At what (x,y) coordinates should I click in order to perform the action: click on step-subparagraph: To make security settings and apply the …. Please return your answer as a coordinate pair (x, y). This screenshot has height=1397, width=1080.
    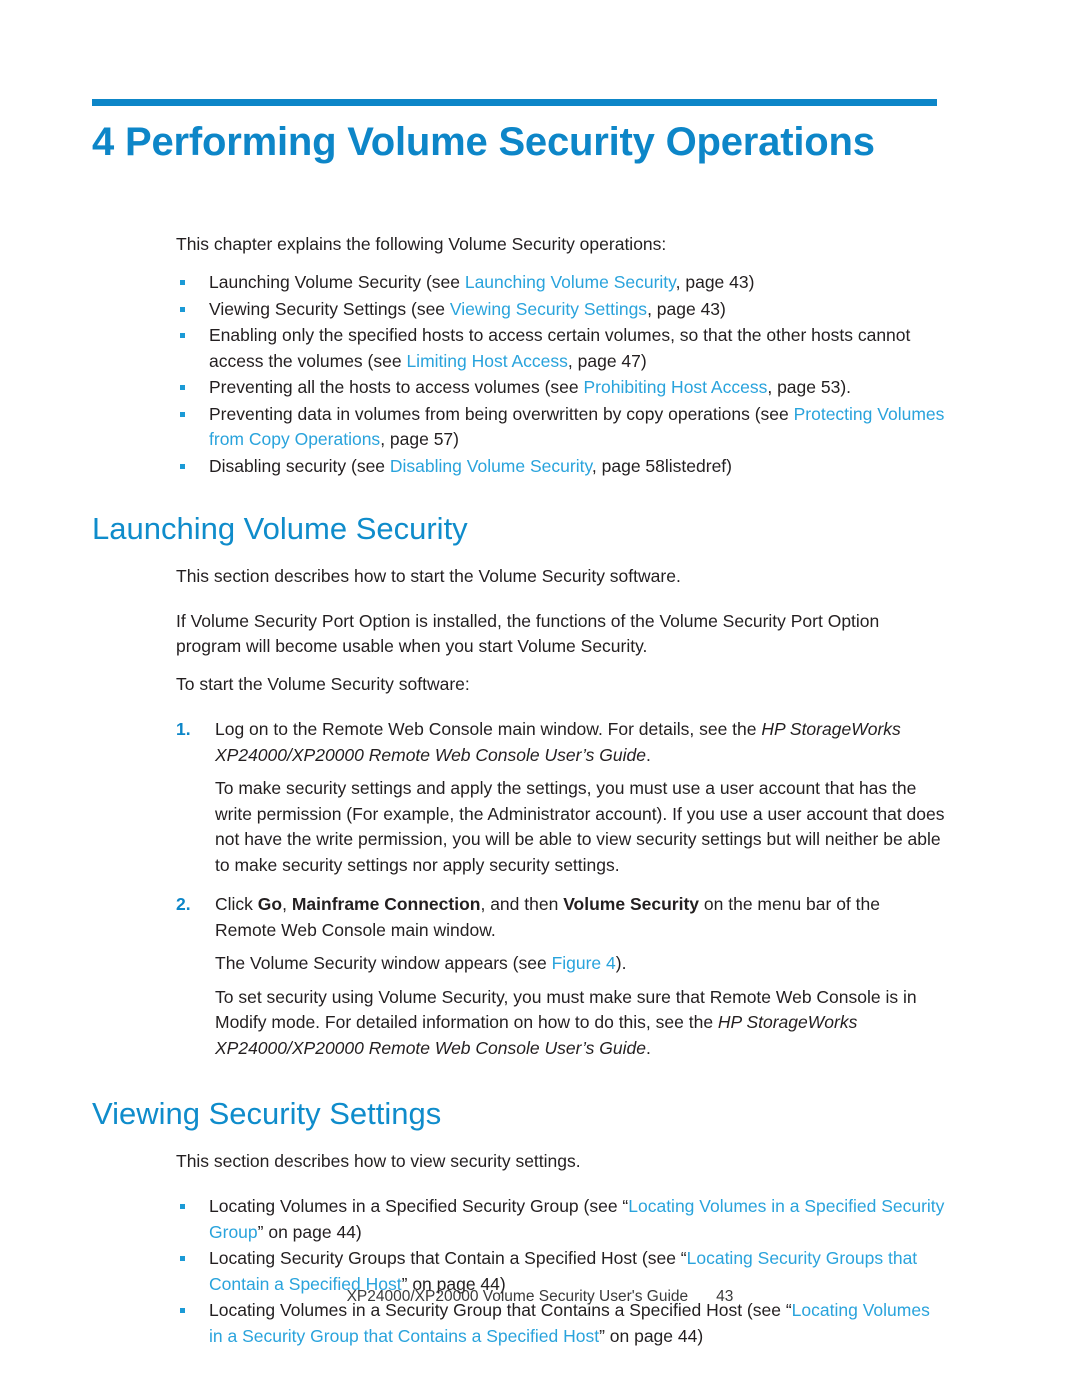
    Looking at the image, I should click on (580, 826).